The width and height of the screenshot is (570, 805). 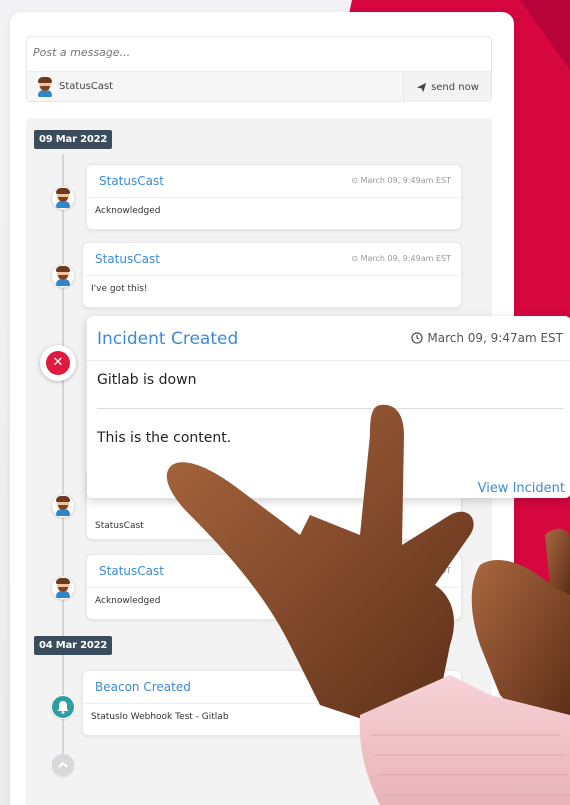 I want to click on send-now-button: send now, so click(x=447, y=87).